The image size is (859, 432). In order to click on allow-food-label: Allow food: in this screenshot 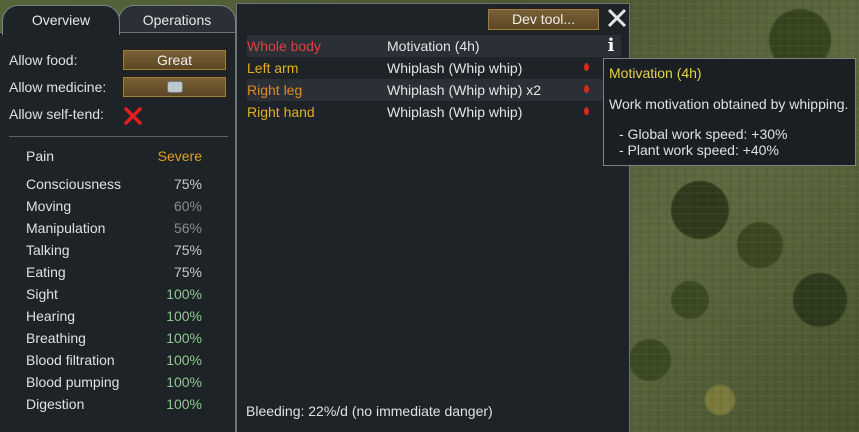, I will do `click(43, 60)`.